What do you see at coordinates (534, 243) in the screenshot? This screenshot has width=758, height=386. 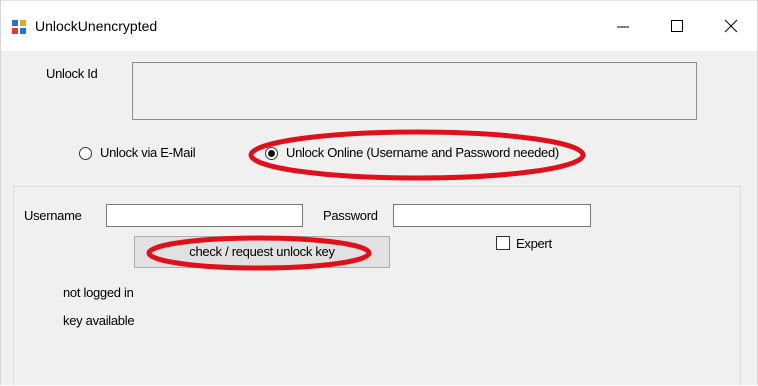 I see `expert-label: Expert` at bounding box center [534, 243].